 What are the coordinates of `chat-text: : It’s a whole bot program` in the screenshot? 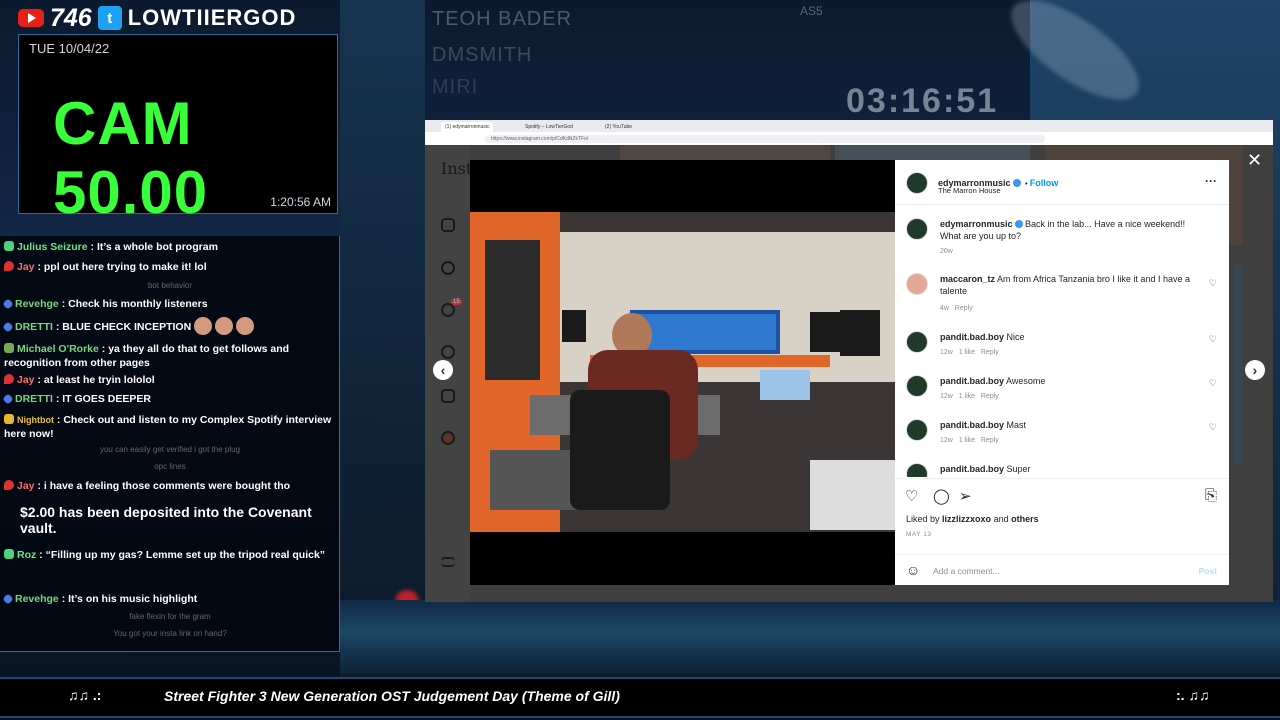 It's located at (154, 247).